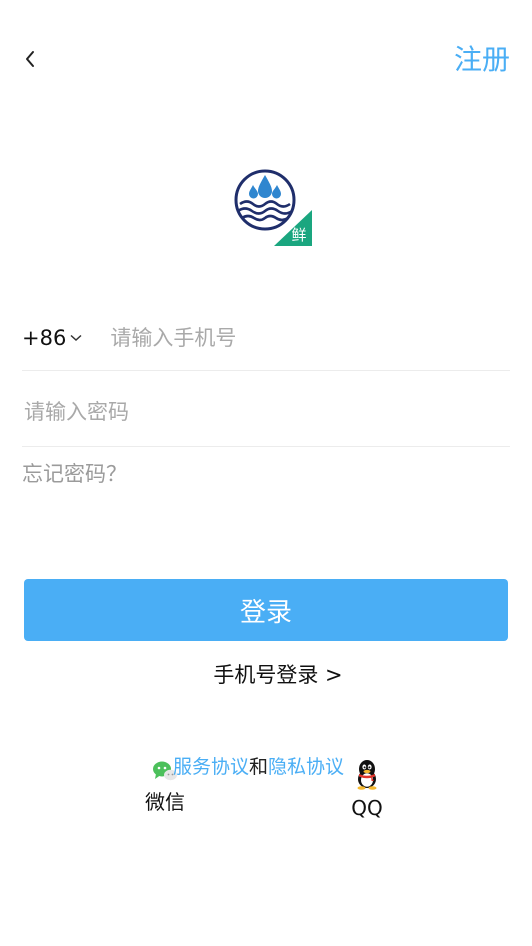 The width and height of the screenshot is (532, 946). I want to click on chevron-down-icon, so click(76, 338).